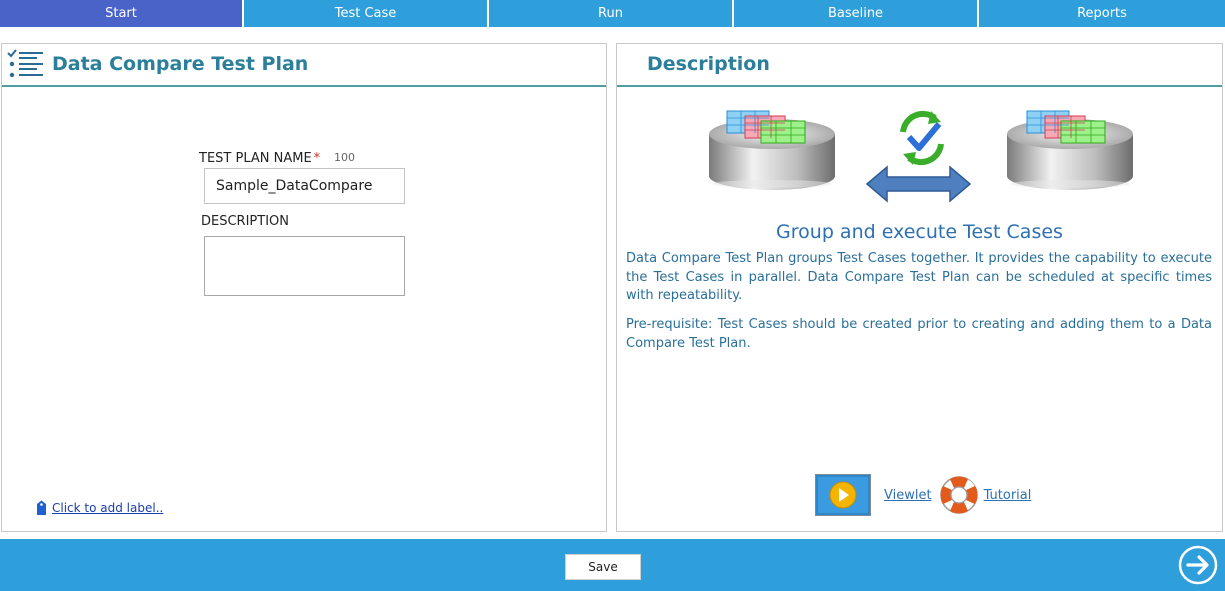 This screenshot has height=591, width=1225. I want to click on tag-icon, so click(41, 507).